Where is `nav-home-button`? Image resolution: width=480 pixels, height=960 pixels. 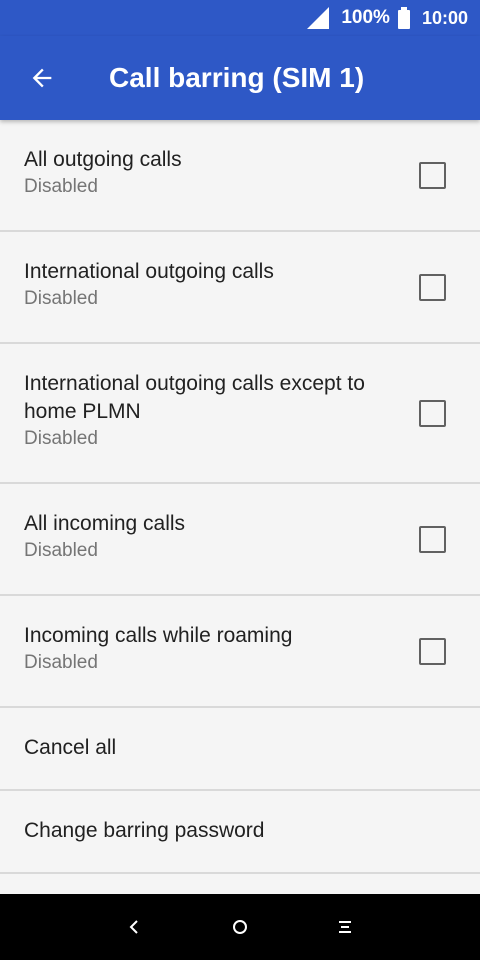 nav-home-button is located at coordinates (240, 927).